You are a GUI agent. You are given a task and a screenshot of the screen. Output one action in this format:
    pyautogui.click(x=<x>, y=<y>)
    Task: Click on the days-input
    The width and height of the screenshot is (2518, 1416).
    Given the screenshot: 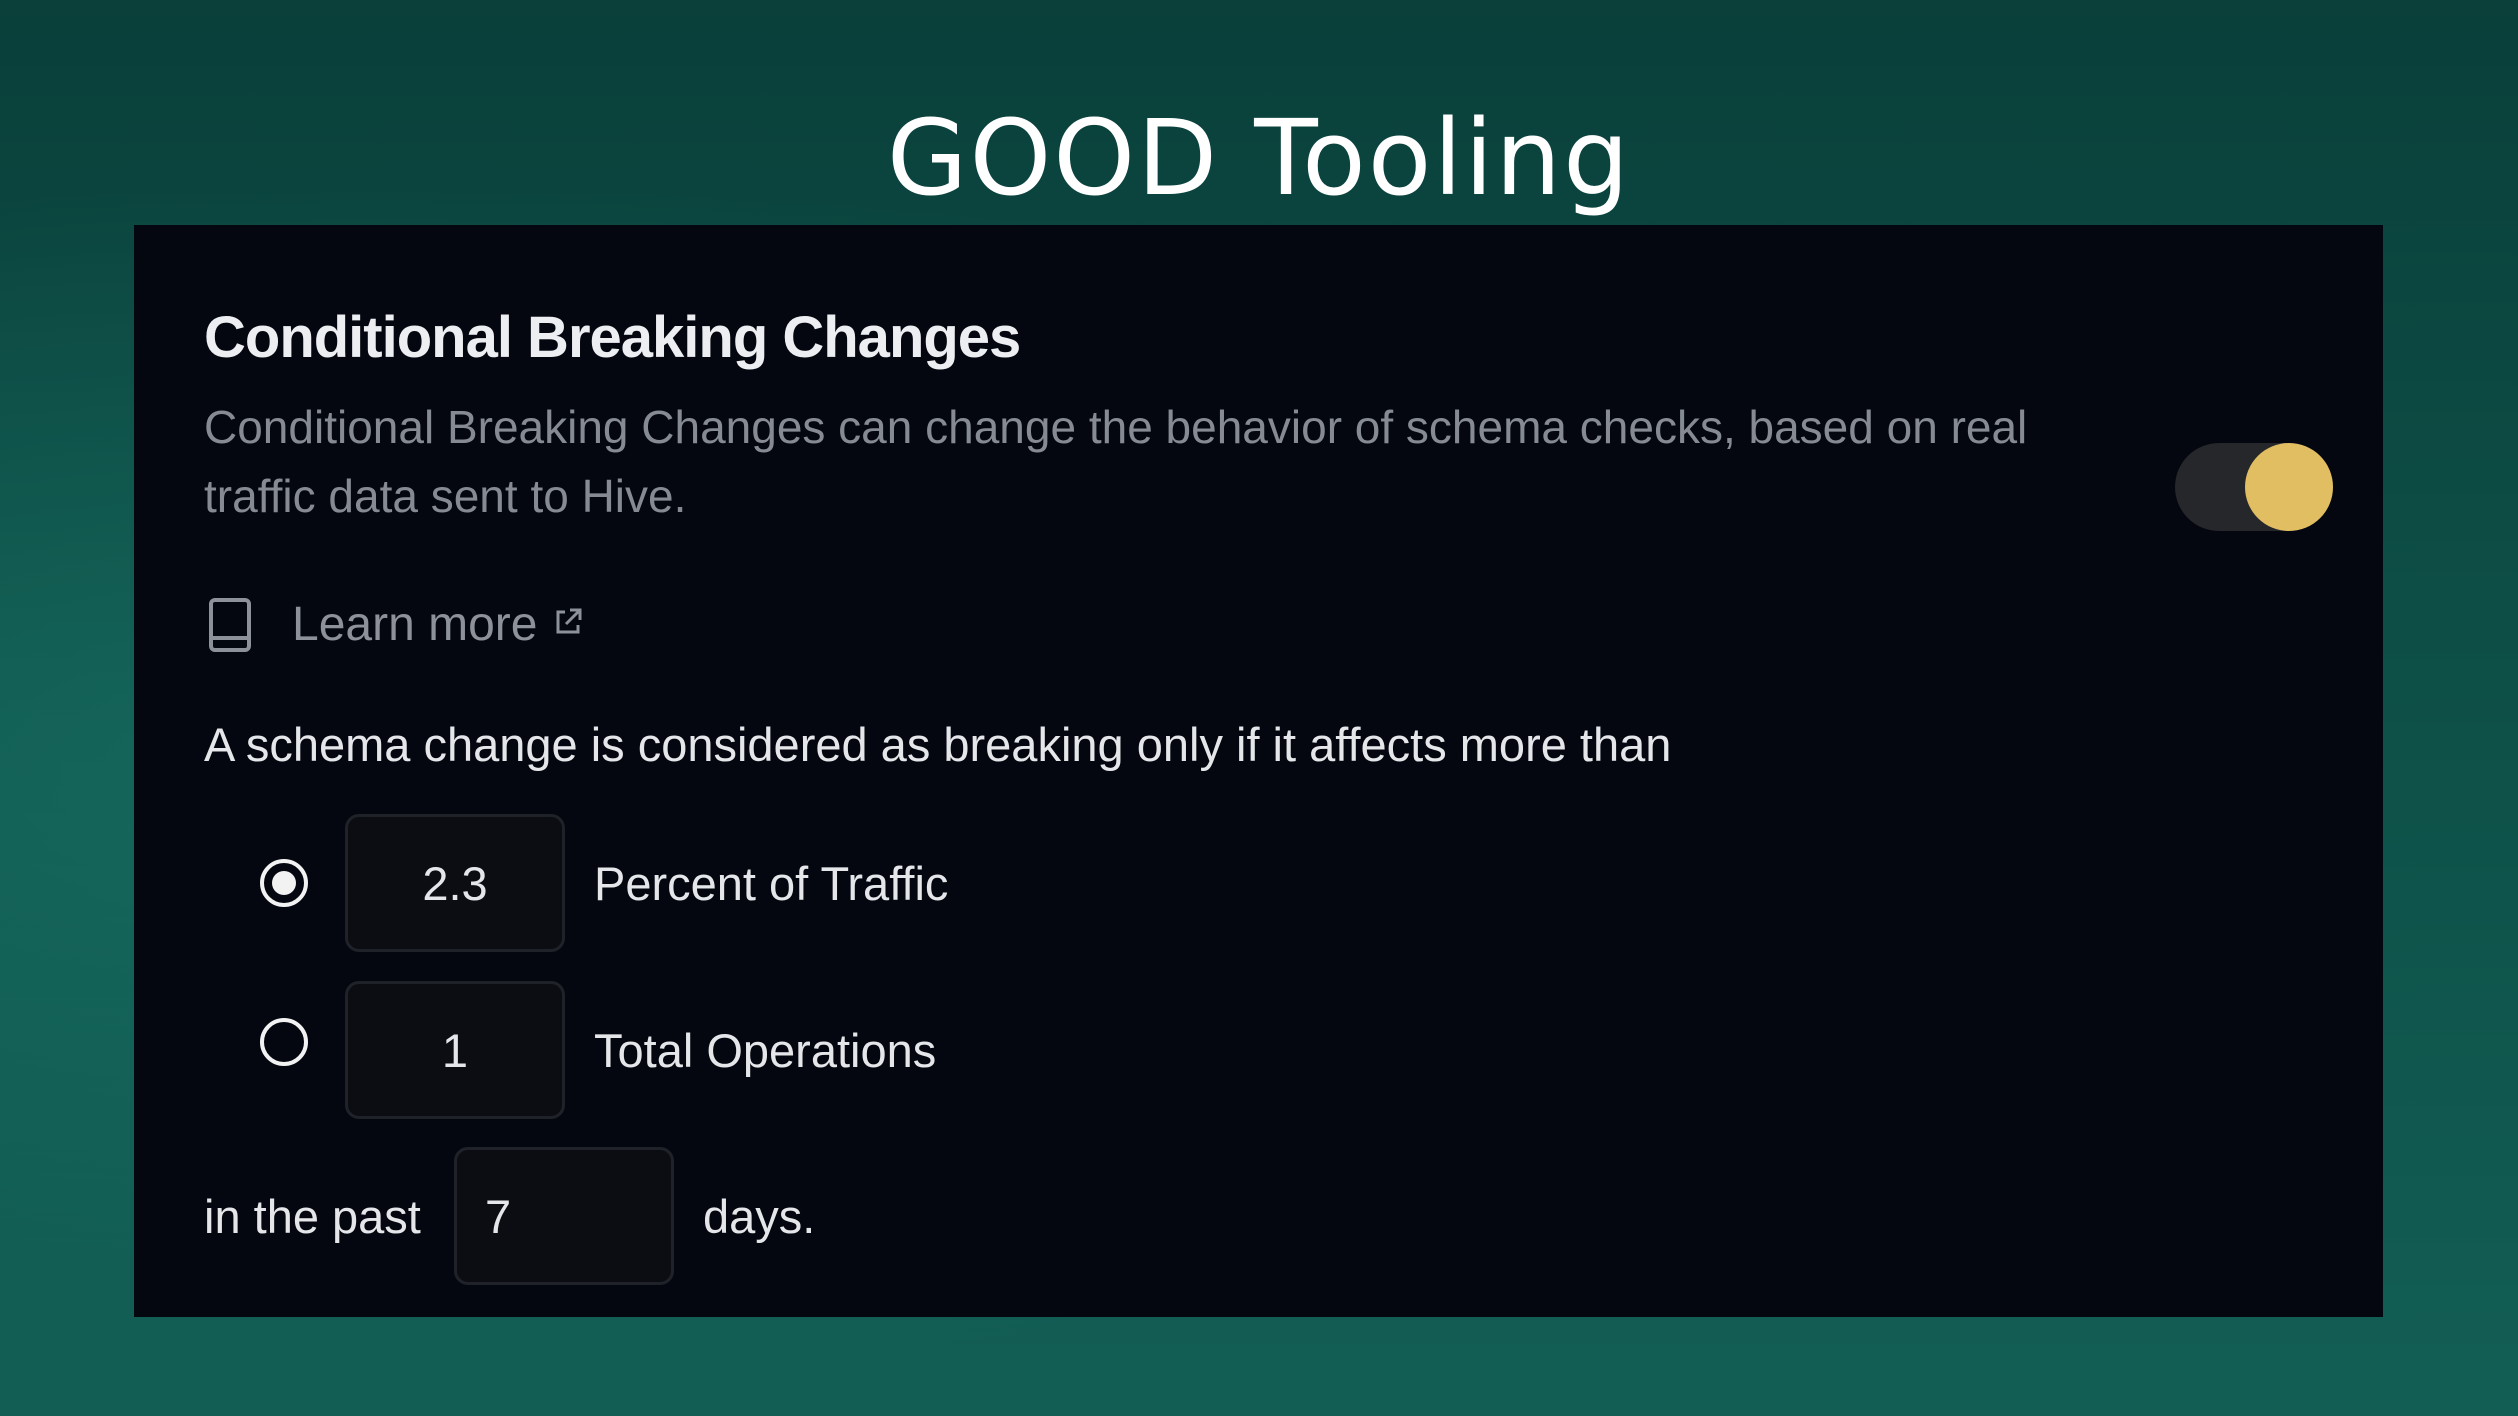 What is the action you would take?
    pyautogui.click(x=564, y=1216)
    